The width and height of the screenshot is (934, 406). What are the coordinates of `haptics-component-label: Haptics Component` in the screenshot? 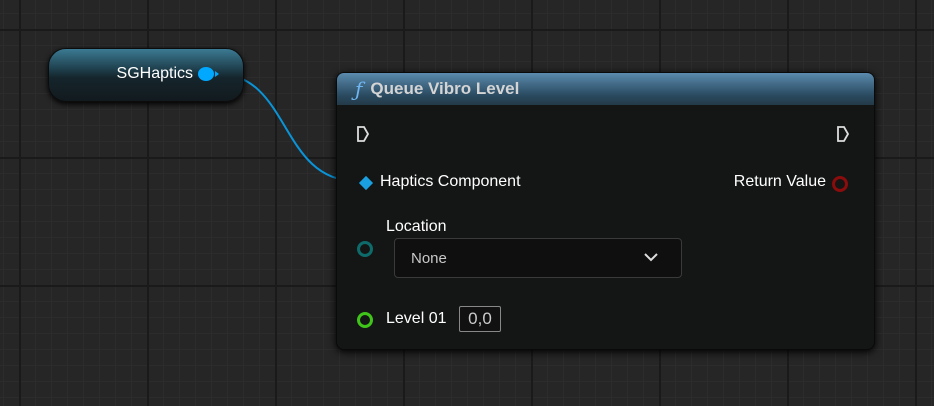 It's located at (450, 181).